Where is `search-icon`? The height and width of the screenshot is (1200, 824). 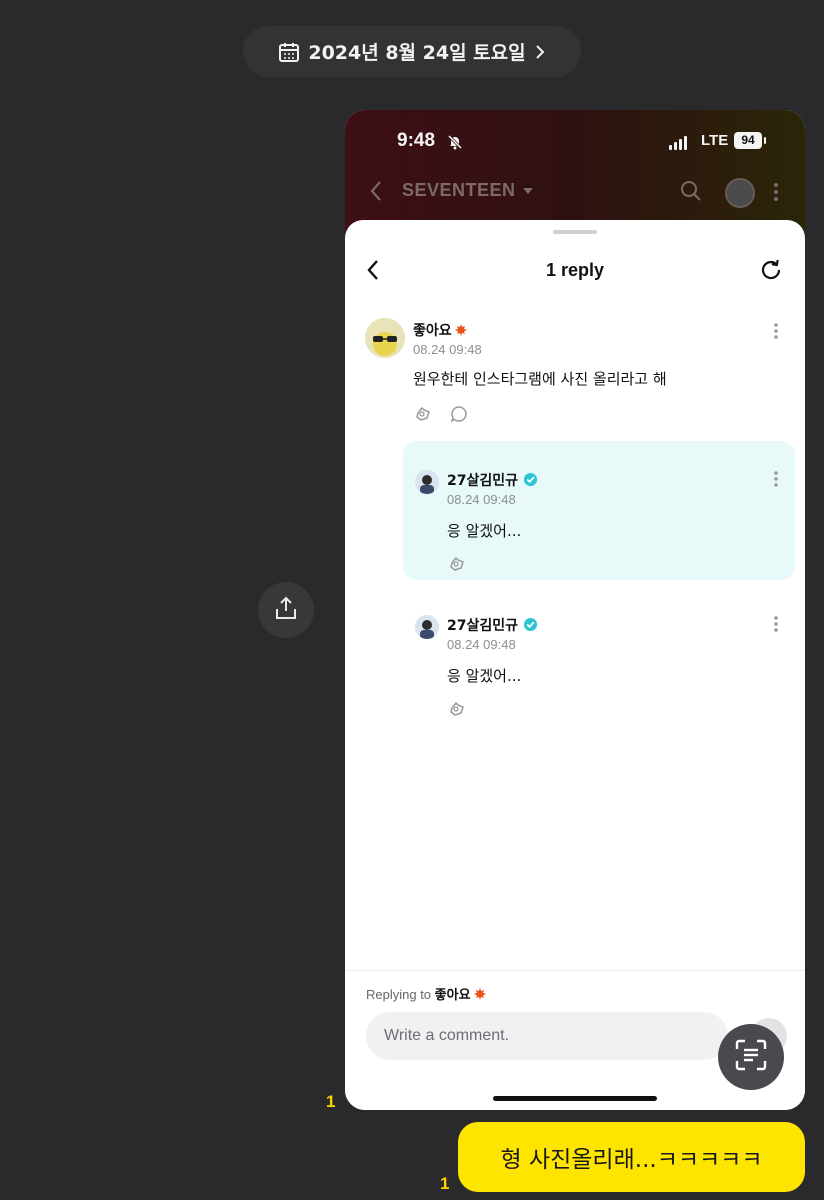 search-icon is located at coordinates (691, 193).